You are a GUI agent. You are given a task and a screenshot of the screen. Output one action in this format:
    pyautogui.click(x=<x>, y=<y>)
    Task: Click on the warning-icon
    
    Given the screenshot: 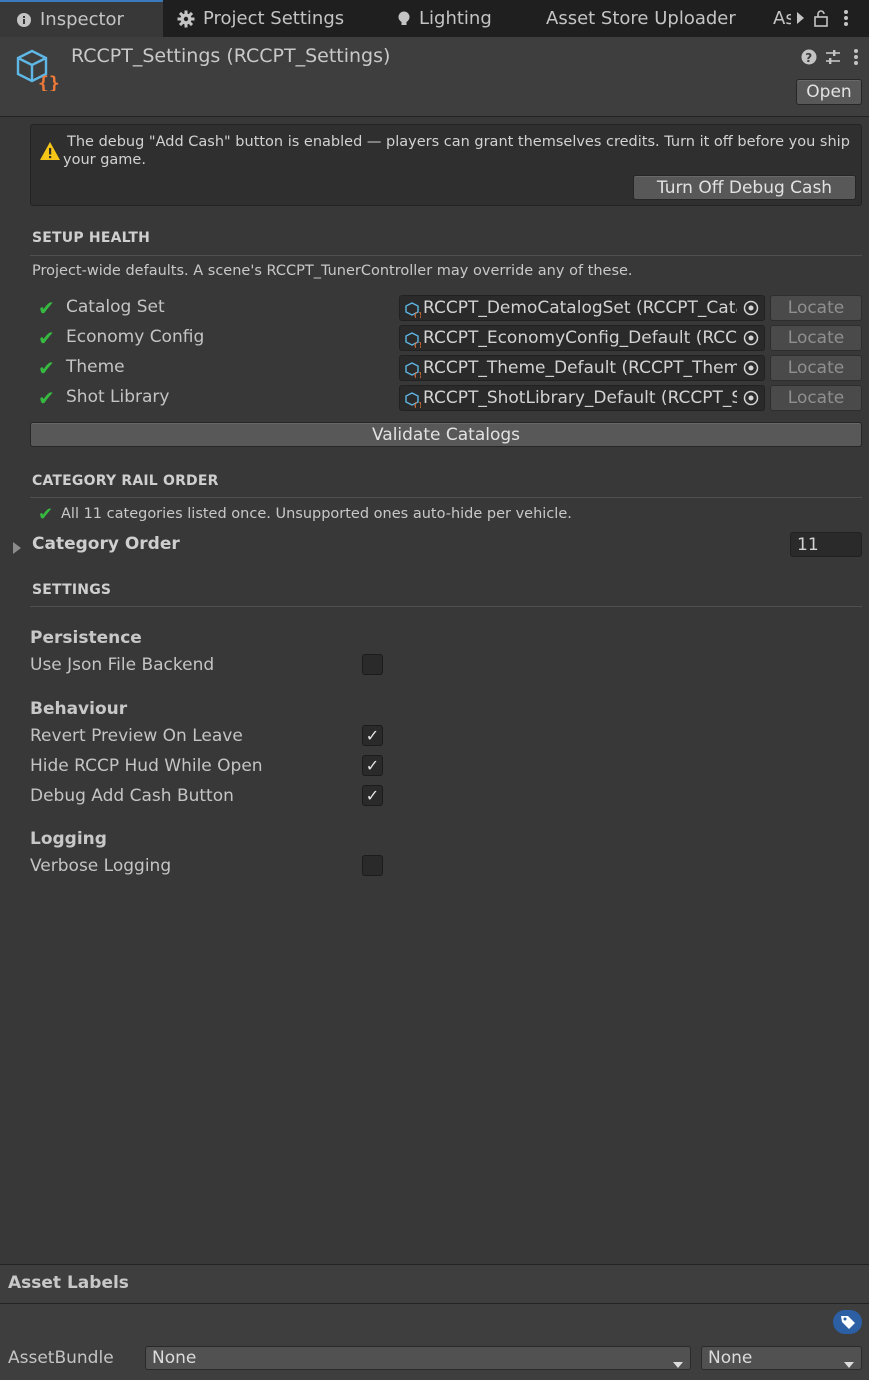 What is the action you would take?
    pyautogui.click(x=50, y=153)
    